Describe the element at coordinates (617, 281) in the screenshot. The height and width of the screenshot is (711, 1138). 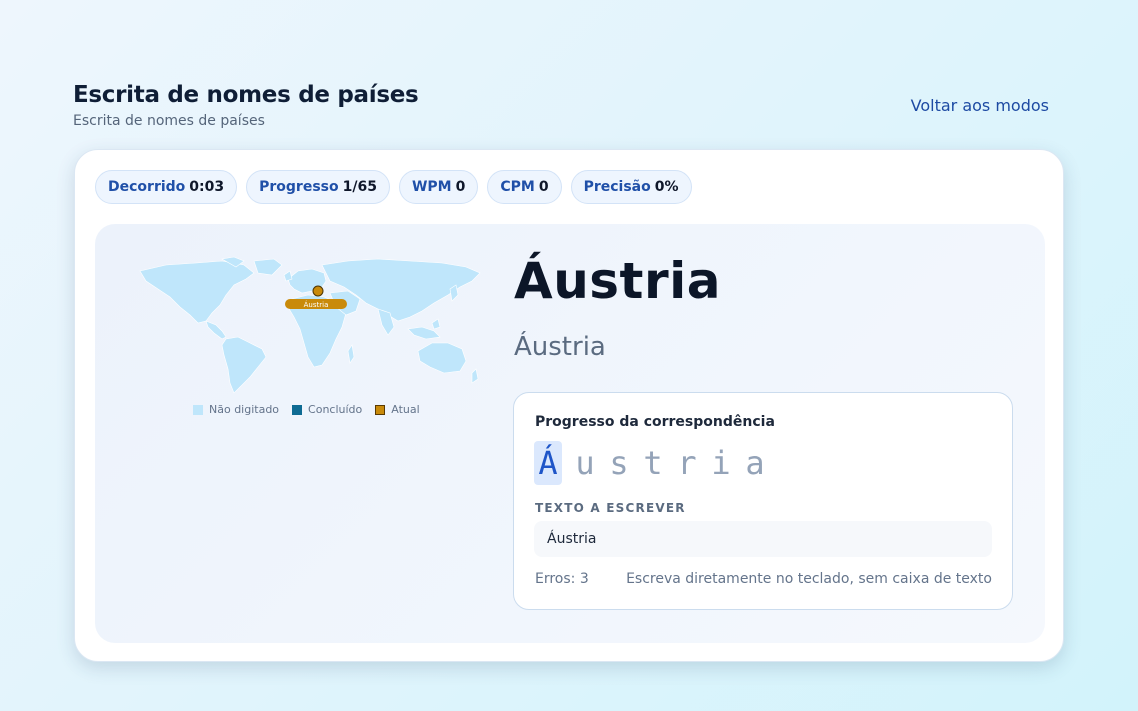
I see `country-name: Áustria` at that location.